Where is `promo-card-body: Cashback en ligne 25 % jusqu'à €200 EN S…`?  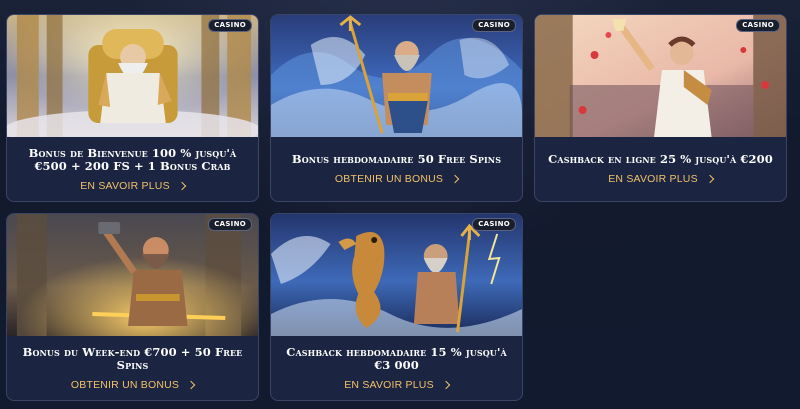
promo-card-body: Cashback en ligne 25 % jusqu'à €200 EN S… is located at coordinates (660, 169).